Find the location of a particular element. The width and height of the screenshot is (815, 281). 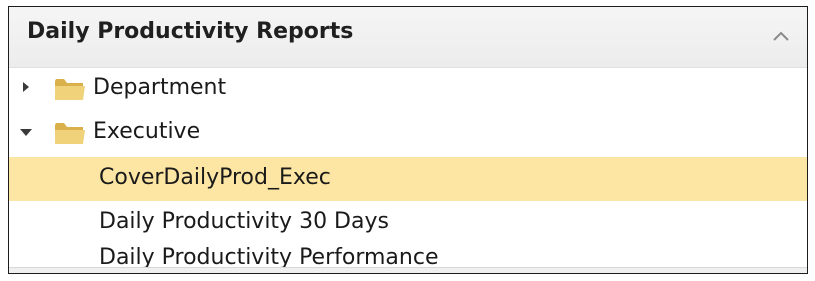

tree-folder-label: Executive is located at coordinates (147, 131).